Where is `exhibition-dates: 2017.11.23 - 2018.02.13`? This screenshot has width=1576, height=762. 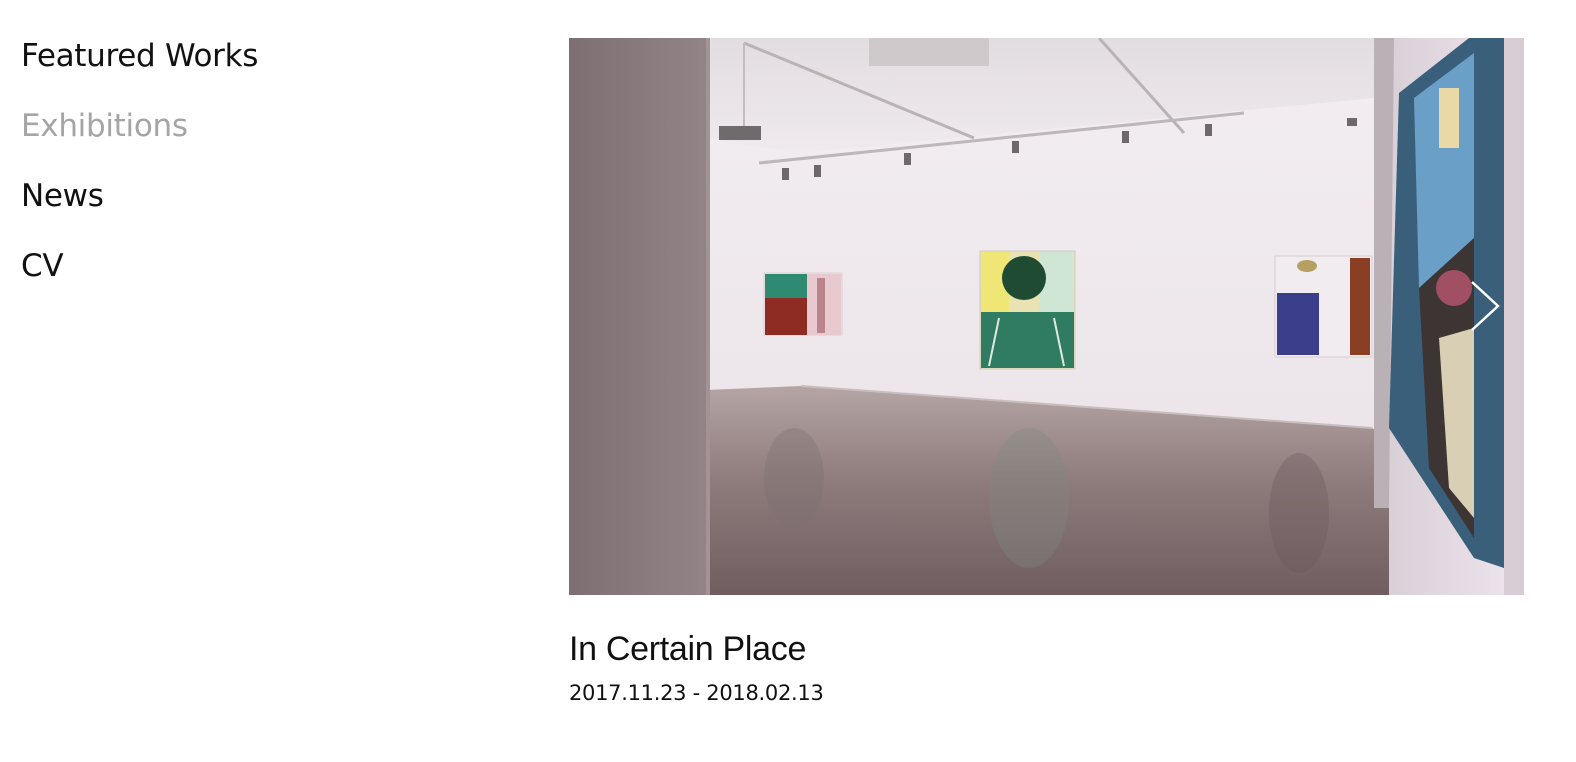
exhibition-dates: 2017.11.23 - 2018.02.13 is located at coordinates (696, 693).